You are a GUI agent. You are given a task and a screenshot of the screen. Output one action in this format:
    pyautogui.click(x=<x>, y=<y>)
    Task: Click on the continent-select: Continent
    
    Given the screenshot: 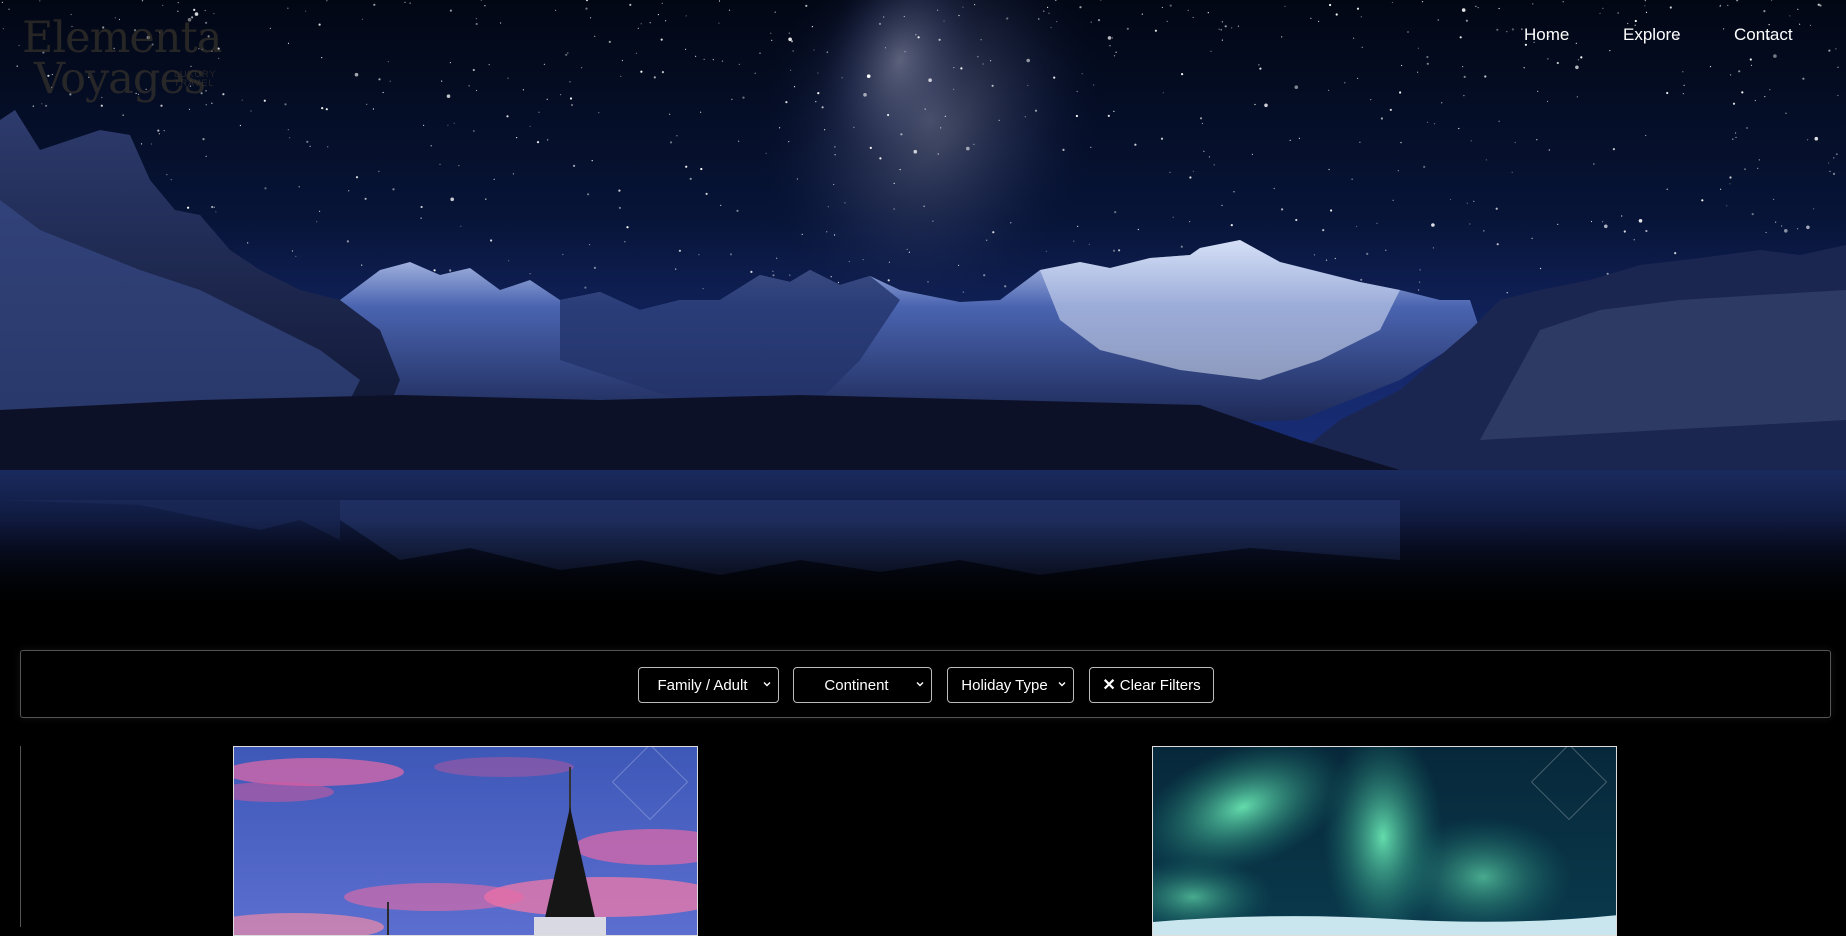 What is the action you would take?
    pyautogui.click(x=862, y=685)
    